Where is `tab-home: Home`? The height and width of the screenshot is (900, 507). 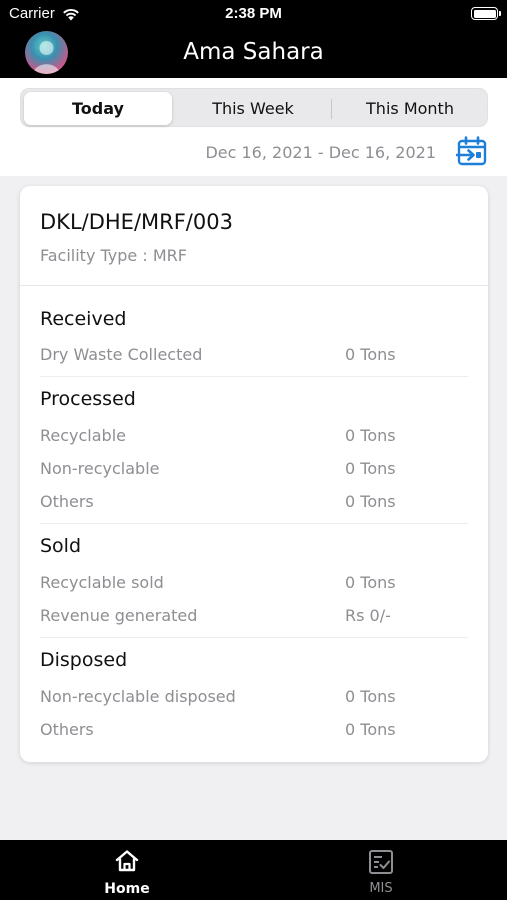
tab-home: Home is located at coordinates (127, 870).